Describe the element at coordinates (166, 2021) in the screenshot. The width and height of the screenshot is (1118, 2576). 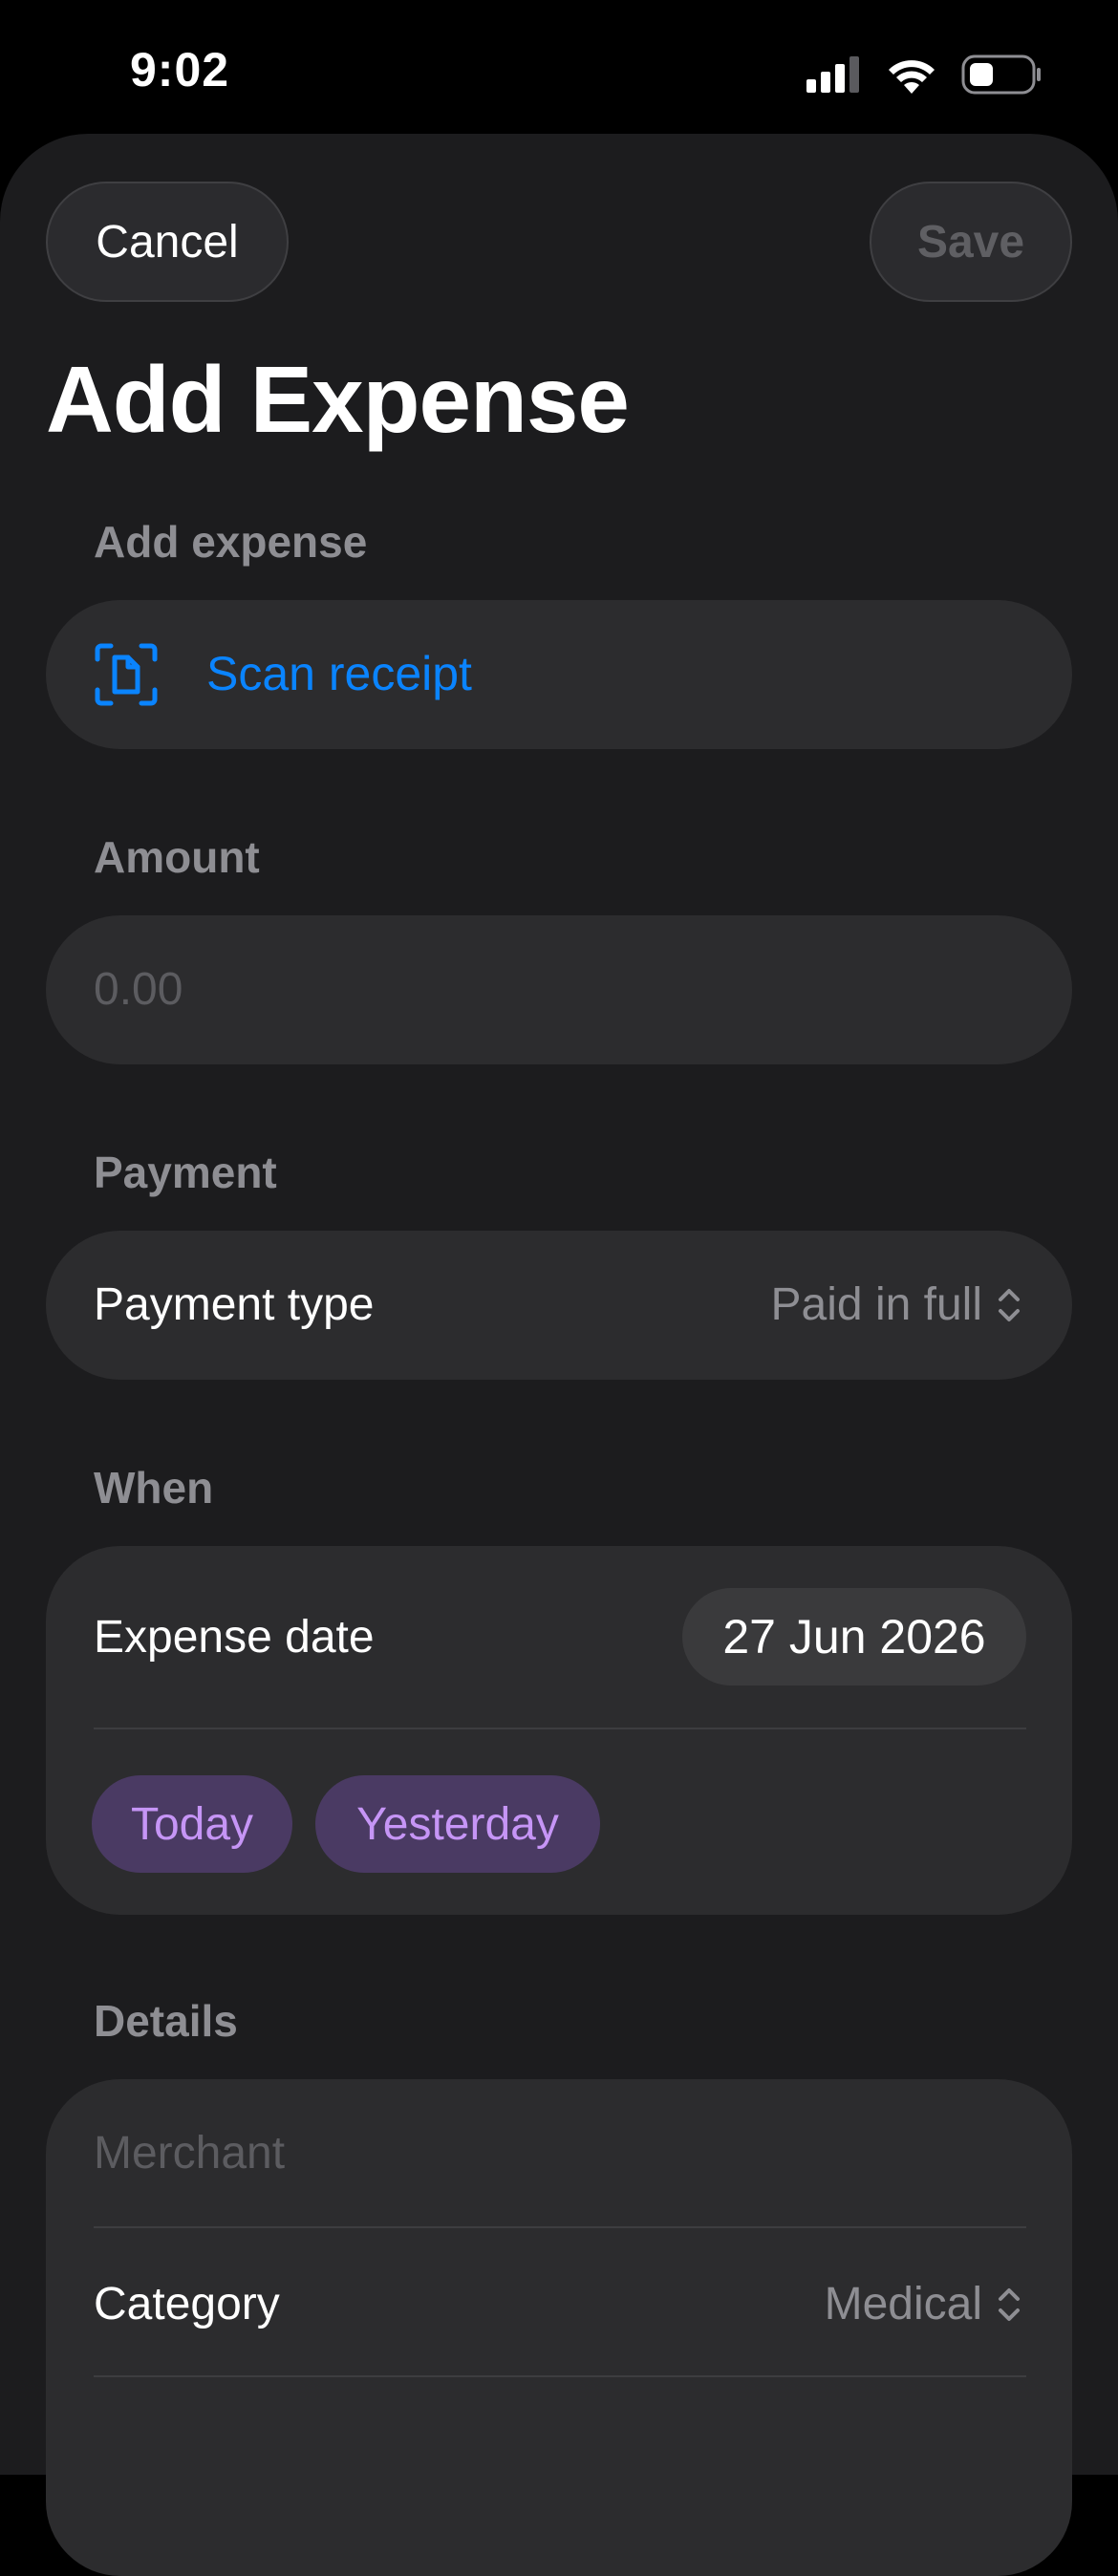
I see `section-label-details: Details` at that location.